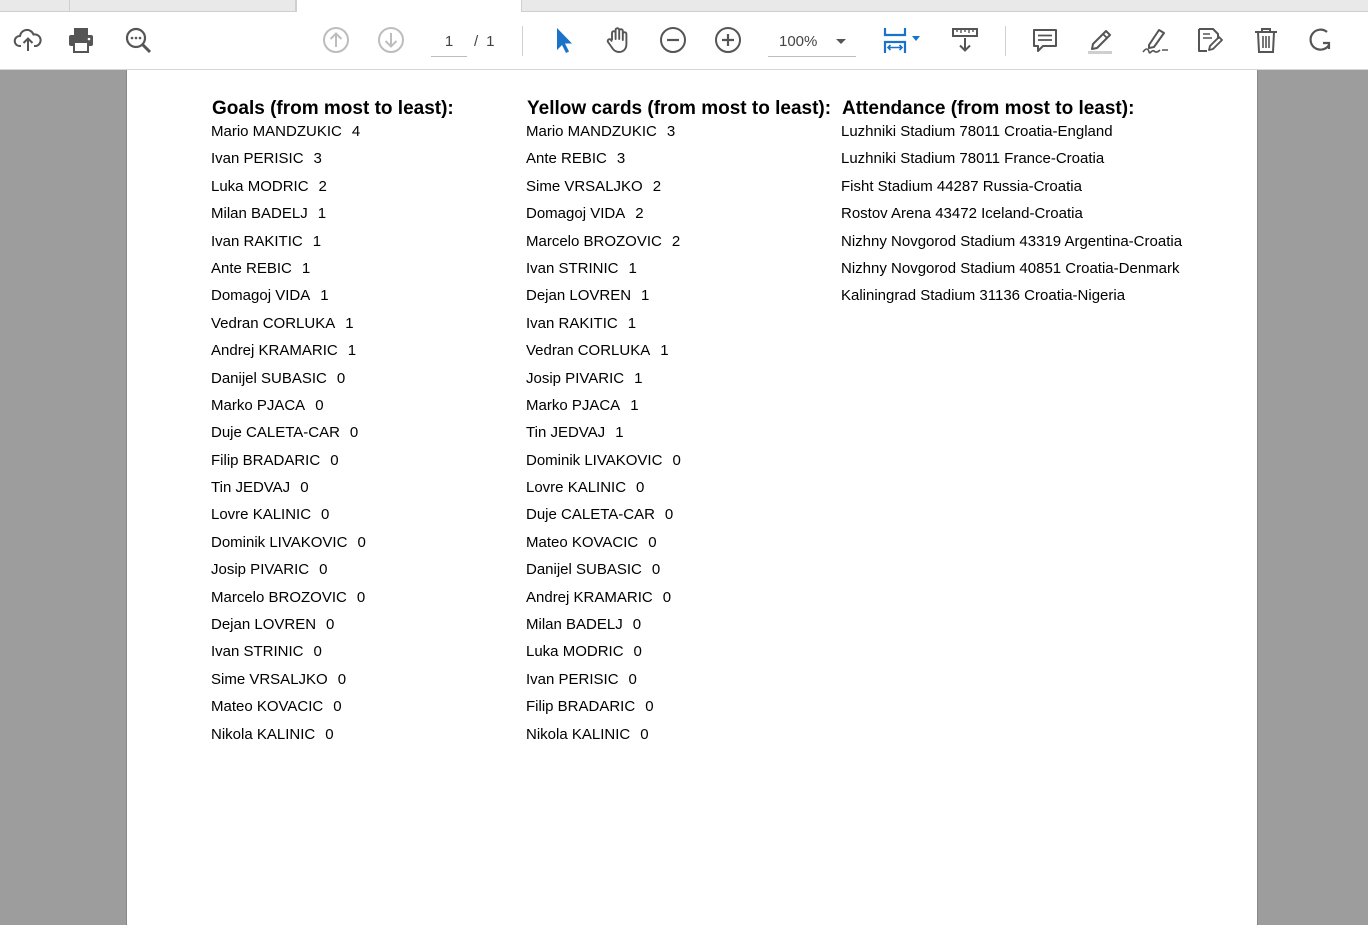 This screenshot has width=1368, height=925. What do you see at coordinates (366, 682) in the screenshot?
I see `list-item: Sime VRSALJKO 0` at bounding box center [366, 682].